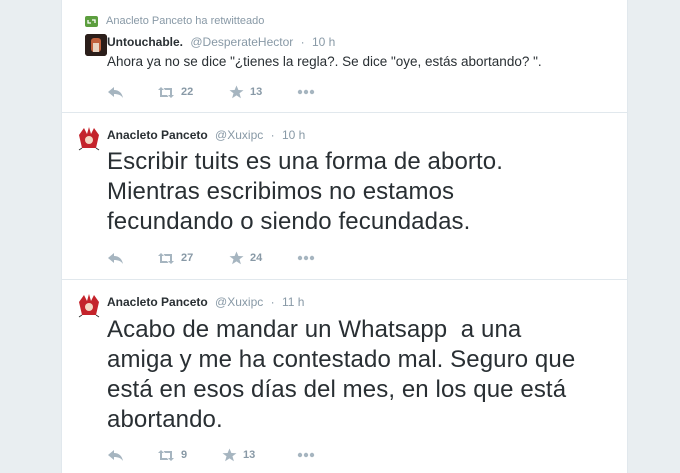 The width and height of the screenshot is (680, 473). What do you see at coordinates (314, 329) in the screenshot?
I see `tweet-text-line: Acabo de mandar un Whatsapp a una` at bounding box center [314, 329].